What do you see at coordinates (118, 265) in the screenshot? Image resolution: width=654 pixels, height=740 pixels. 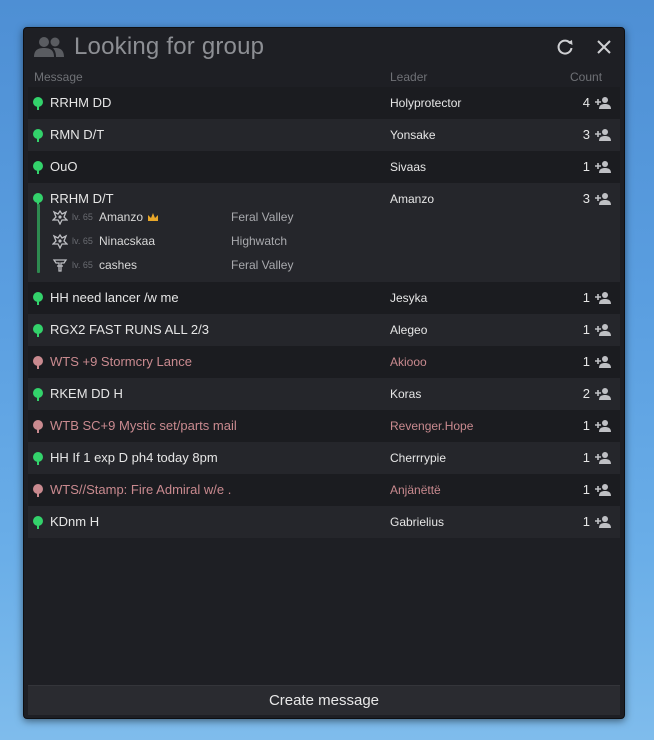 I see `member-name: cashes` at bounding box center [118, 265].